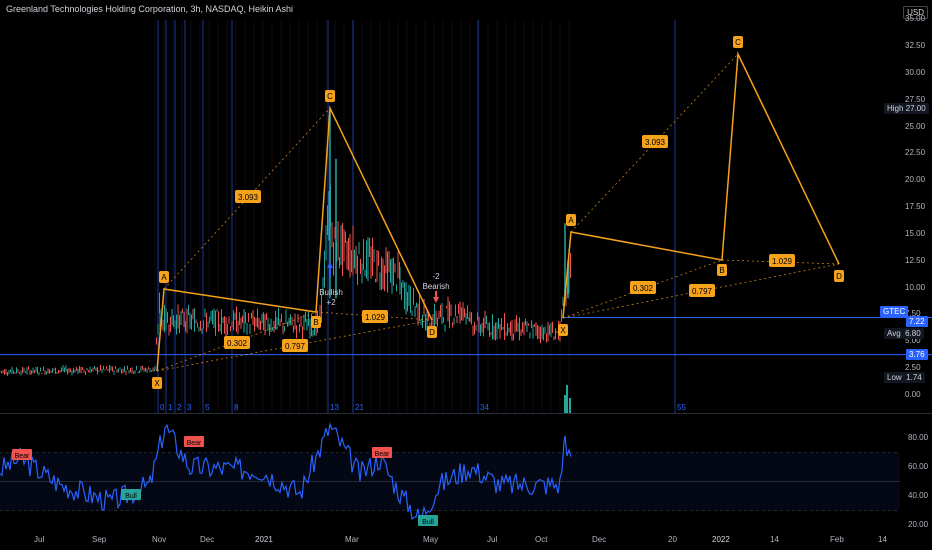 This screenshot has height=550, width=932. I want to click on high-value: 27.00, so click(915, 108).